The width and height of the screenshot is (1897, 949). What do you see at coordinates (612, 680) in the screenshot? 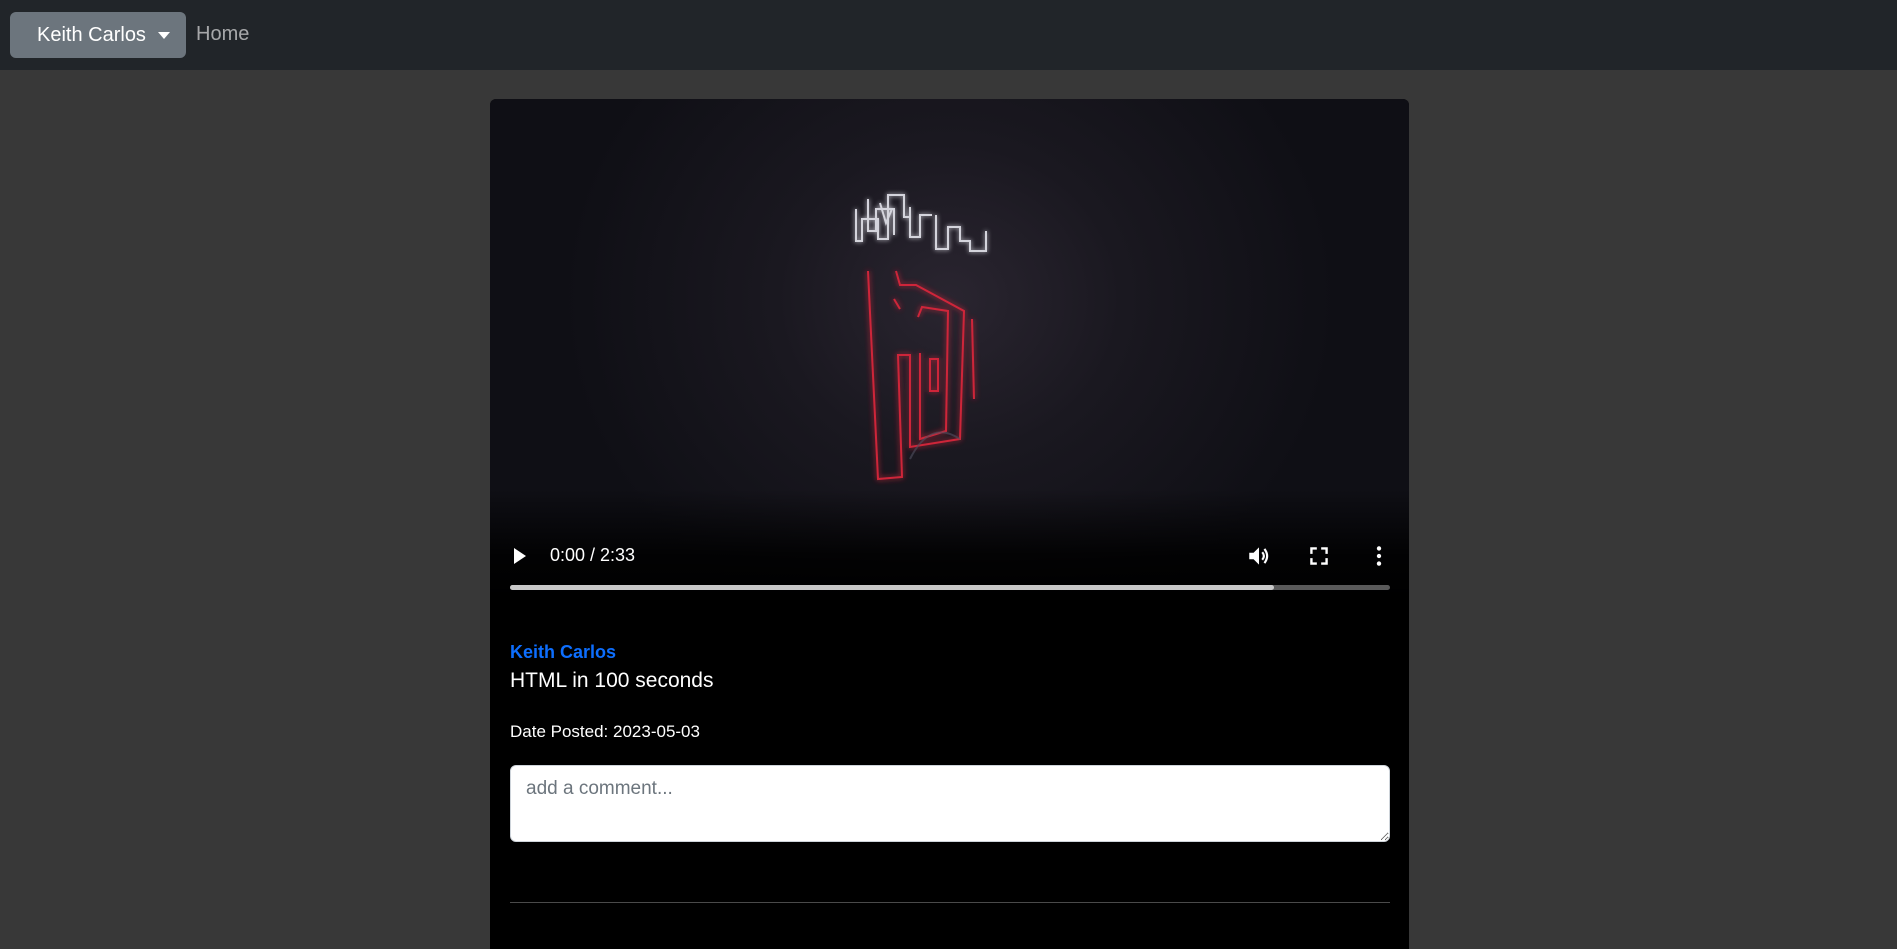
I see `video-title: HTML in 100 seconds` at bounding box center [612, 680].